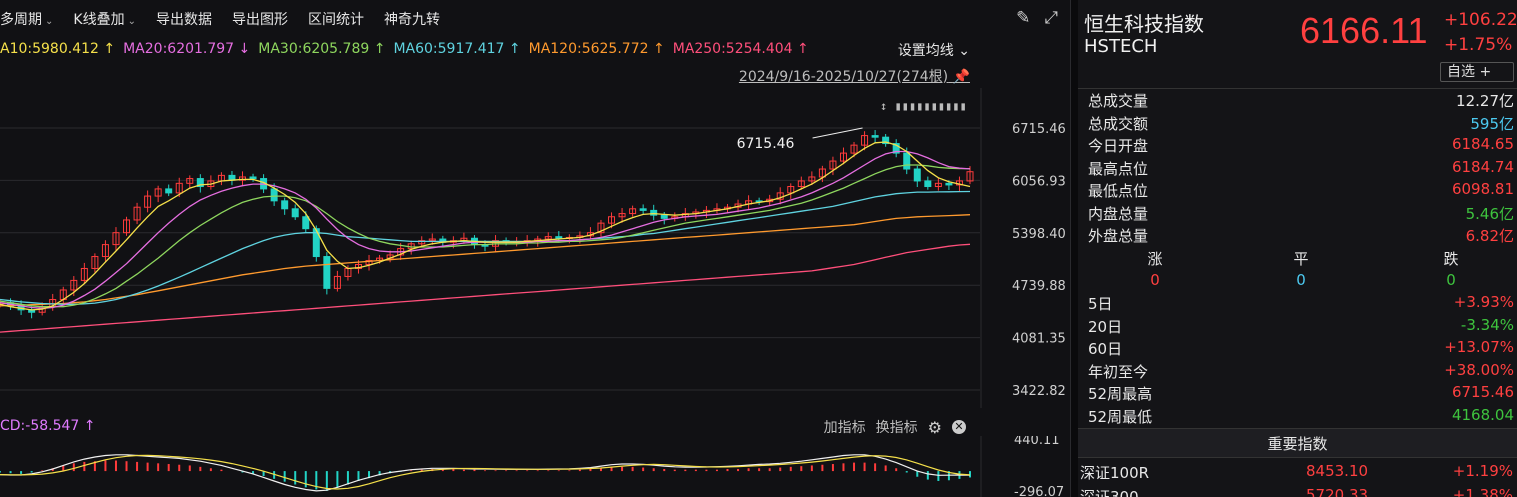 The width and height of the screenshot is (1517, 497). What do you see at coordinates (1105, 326) in the screenshot?
I see `perf-label: 20日` at bounding box center [1105, 326].